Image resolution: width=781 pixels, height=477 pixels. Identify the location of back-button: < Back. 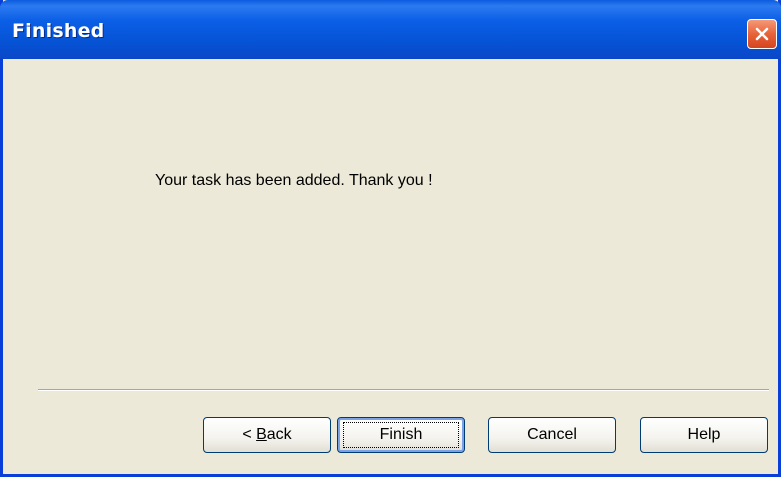
(267, 435).